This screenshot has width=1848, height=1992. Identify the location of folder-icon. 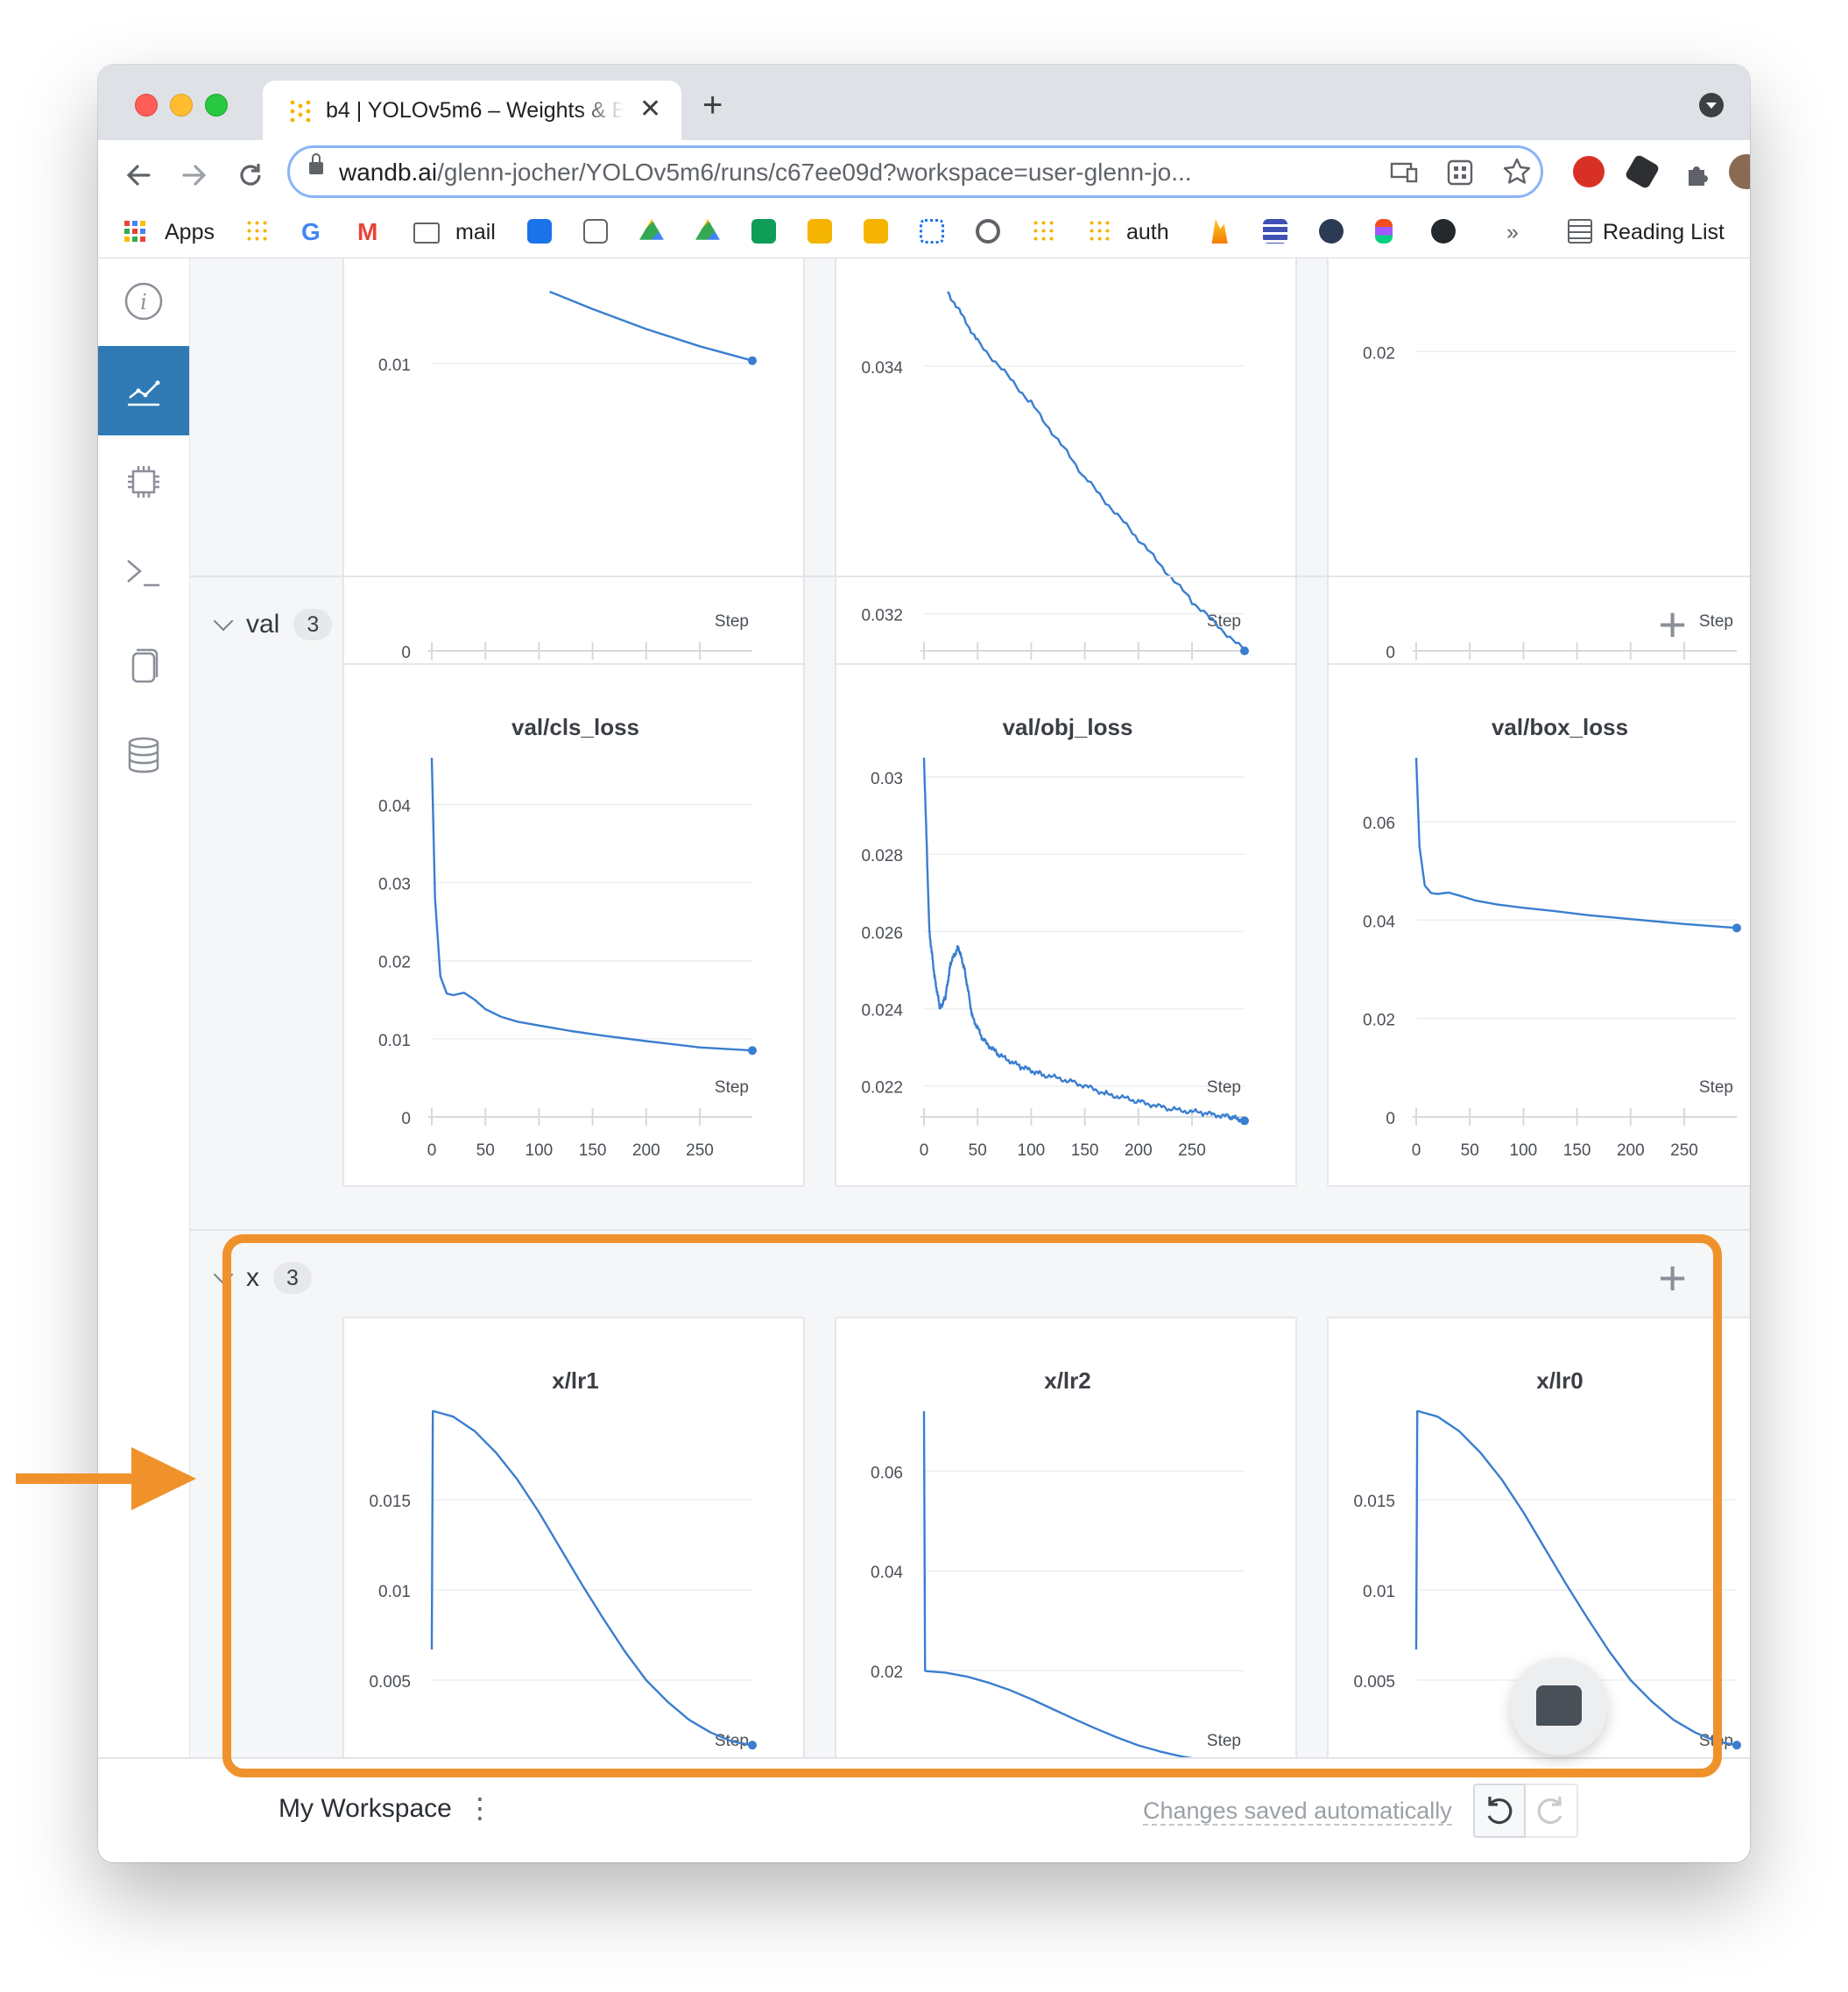
(426, 233).